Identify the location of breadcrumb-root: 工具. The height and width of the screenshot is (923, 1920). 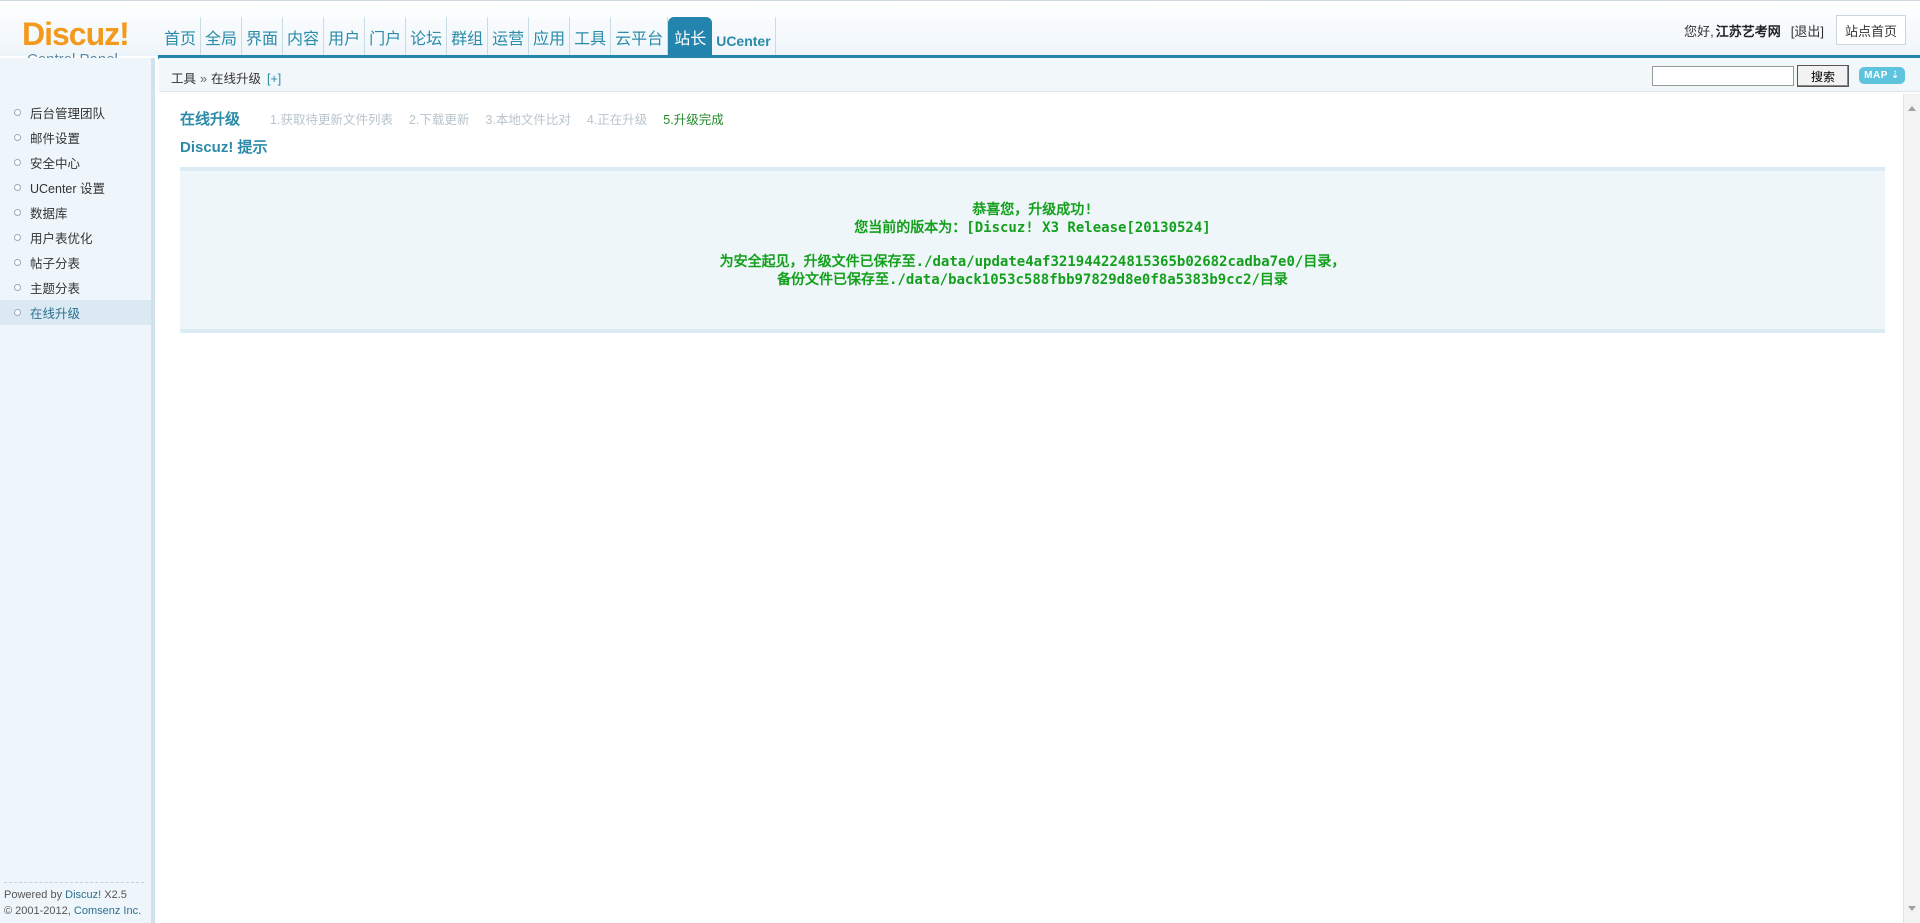
(183, 79).